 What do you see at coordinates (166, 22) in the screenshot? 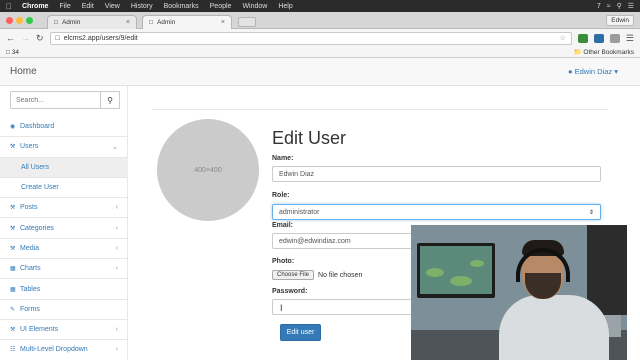
I see `tab-title: Admin` at bounding box center [166, 22].